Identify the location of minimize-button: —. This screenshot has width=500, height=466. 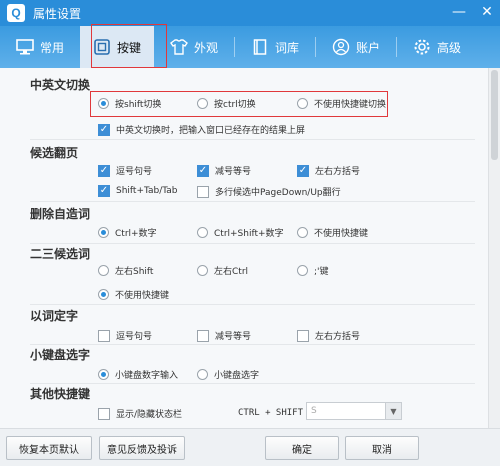
(459, 12).